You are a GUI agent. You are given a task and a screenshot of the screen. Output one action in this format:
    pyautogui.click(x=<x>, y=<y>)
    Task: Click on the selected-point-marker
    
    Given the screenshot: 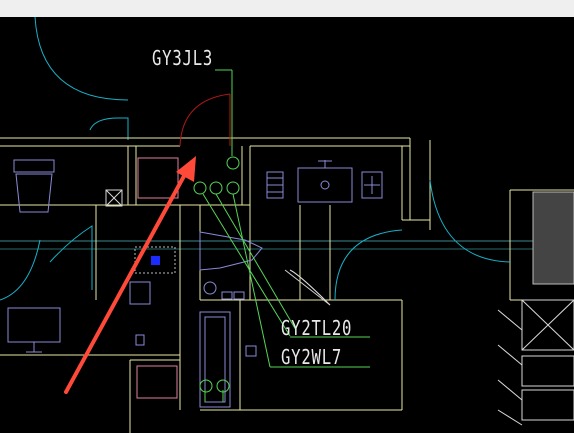 What is the action you would take?
    pyautogui.click(x=155, y=260)
    